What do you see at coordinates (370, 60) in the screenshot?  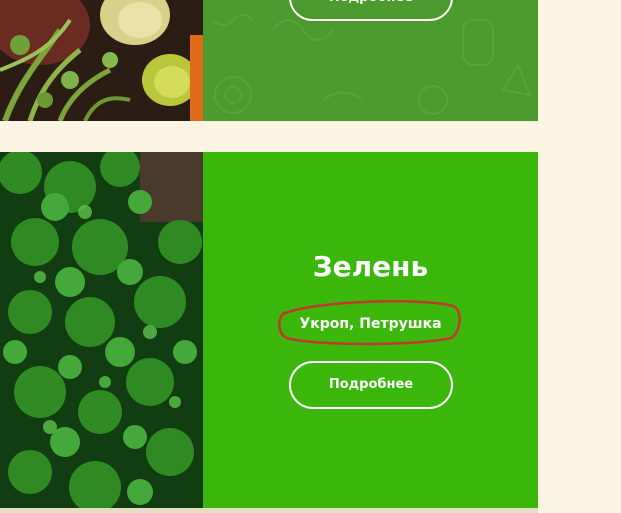 I see `product-info-vegetables: Подробнее` at bounding box center [370, 60].